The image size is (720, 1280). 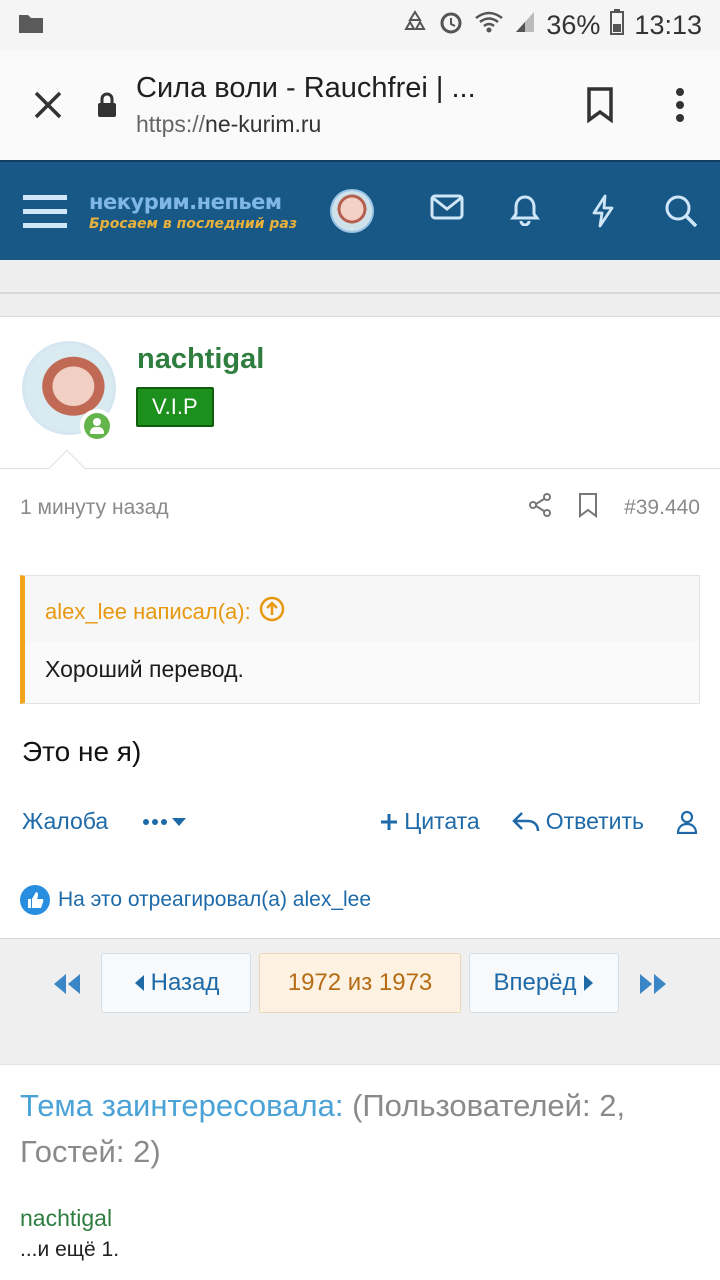 What do you see at coordinates (139, 983) in the screenshot?
I see `caret-left-icon` at bounding box center [139, 983].